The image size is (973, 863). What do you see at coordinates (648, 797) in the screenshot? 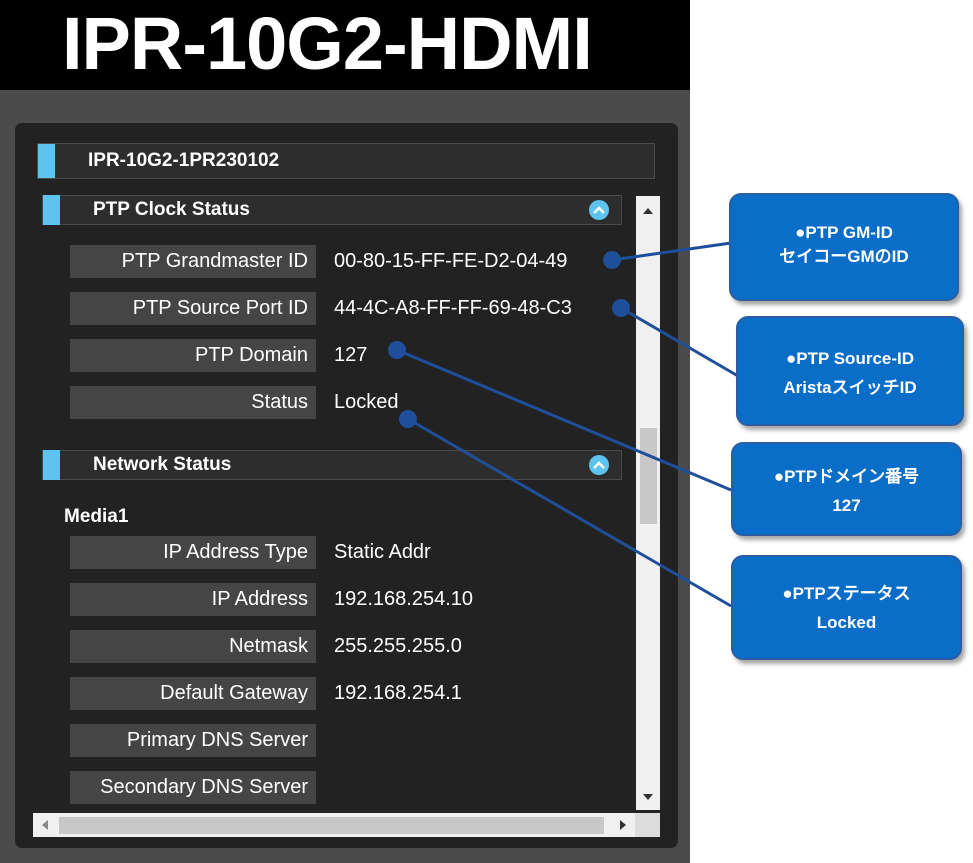
I see `scroll-down-triangle-down-icon` at bounding box center [648, 797].